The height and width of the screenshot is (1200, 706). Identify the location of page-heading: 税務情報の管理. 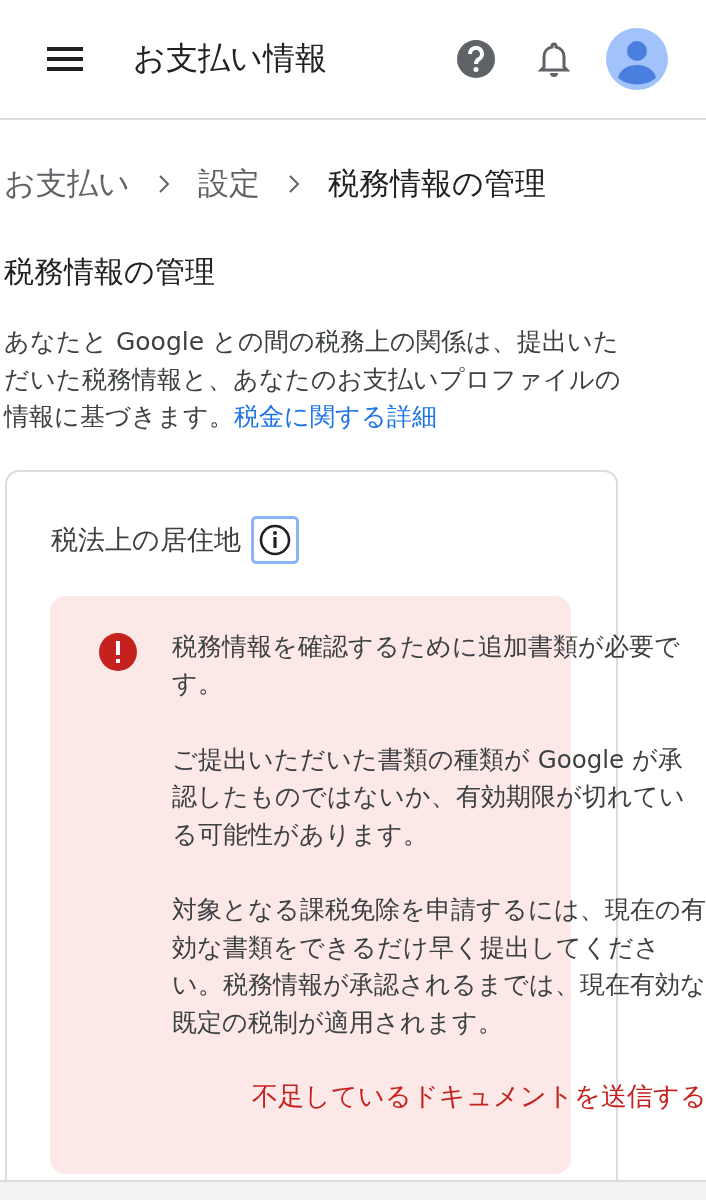
(110, 272).